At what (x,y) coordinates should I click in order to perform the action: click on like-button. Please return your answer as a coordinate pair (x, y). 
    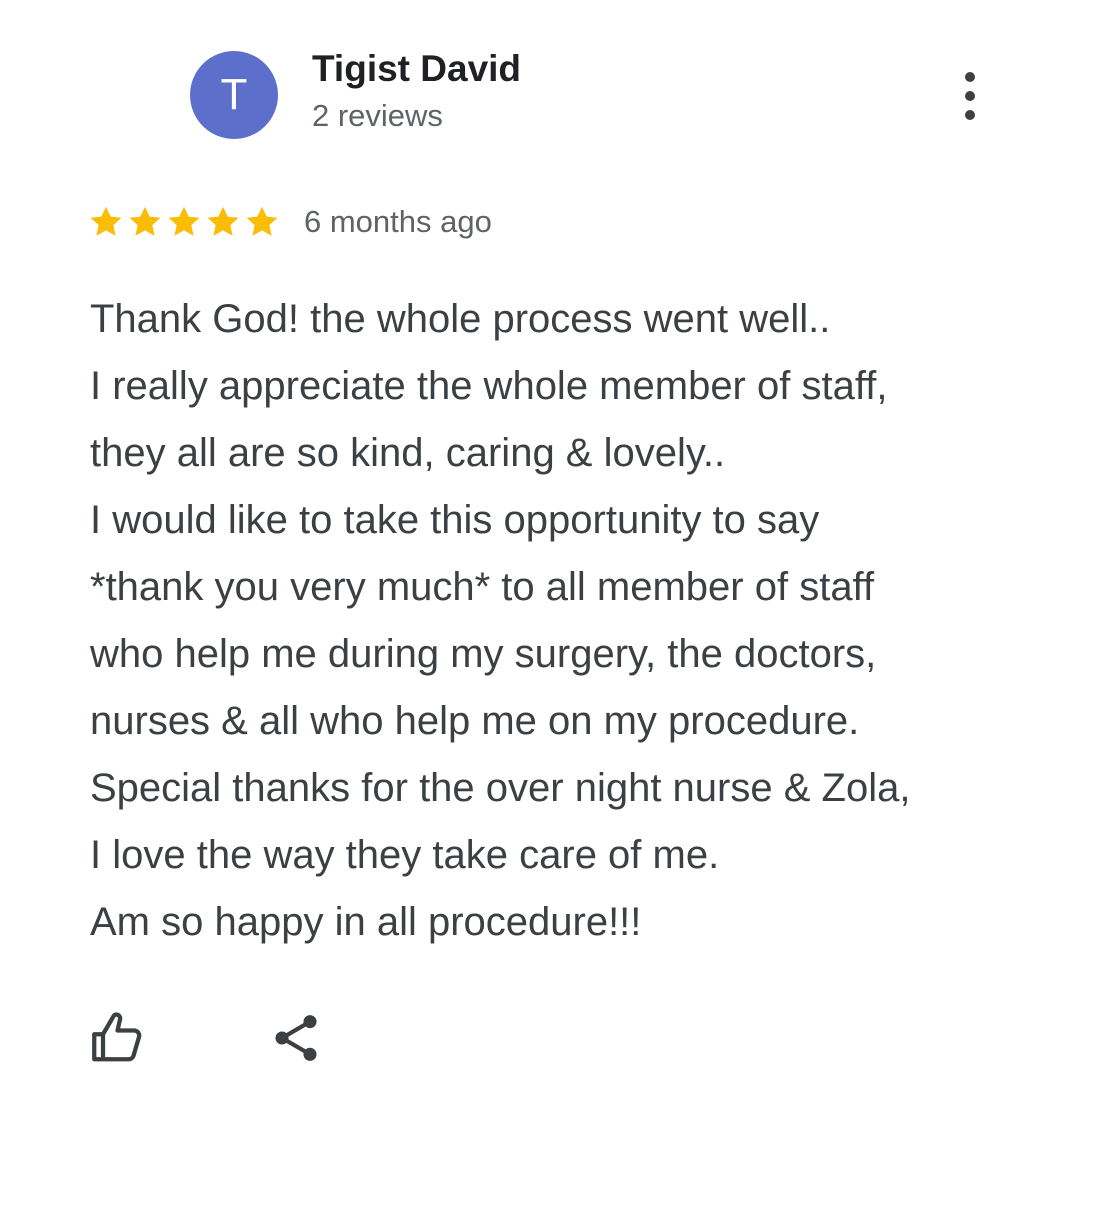
    Looking at the image, I should click on (118, 1038).